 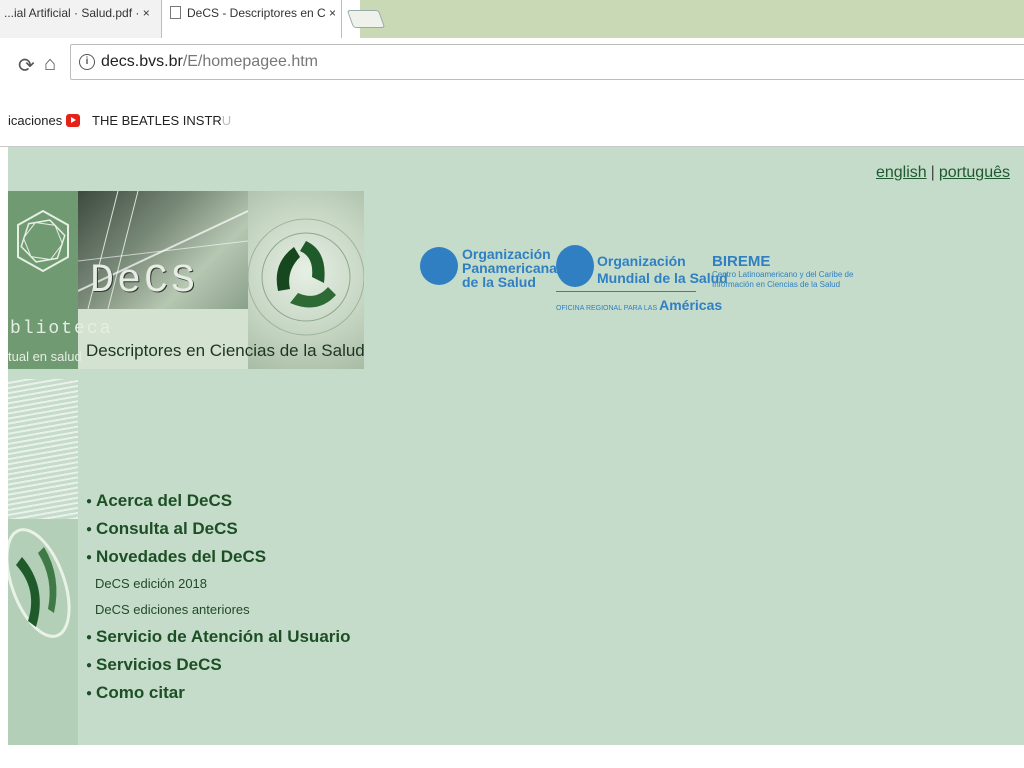 What do you see at coordinates (43, 449) in the screenshot?
I see `decorative-stripes` at bounding box center [43, 449].